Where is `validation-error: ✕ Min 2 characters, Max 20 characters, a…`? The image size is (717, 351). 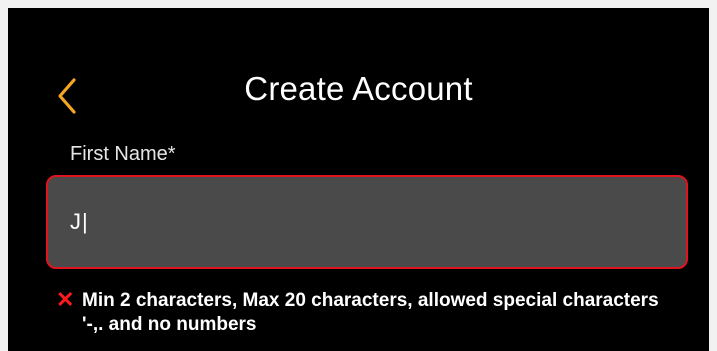
validation-error: ✕ Min 2 characters, Max 20 characters, a… is located at coordinates (361, 313).